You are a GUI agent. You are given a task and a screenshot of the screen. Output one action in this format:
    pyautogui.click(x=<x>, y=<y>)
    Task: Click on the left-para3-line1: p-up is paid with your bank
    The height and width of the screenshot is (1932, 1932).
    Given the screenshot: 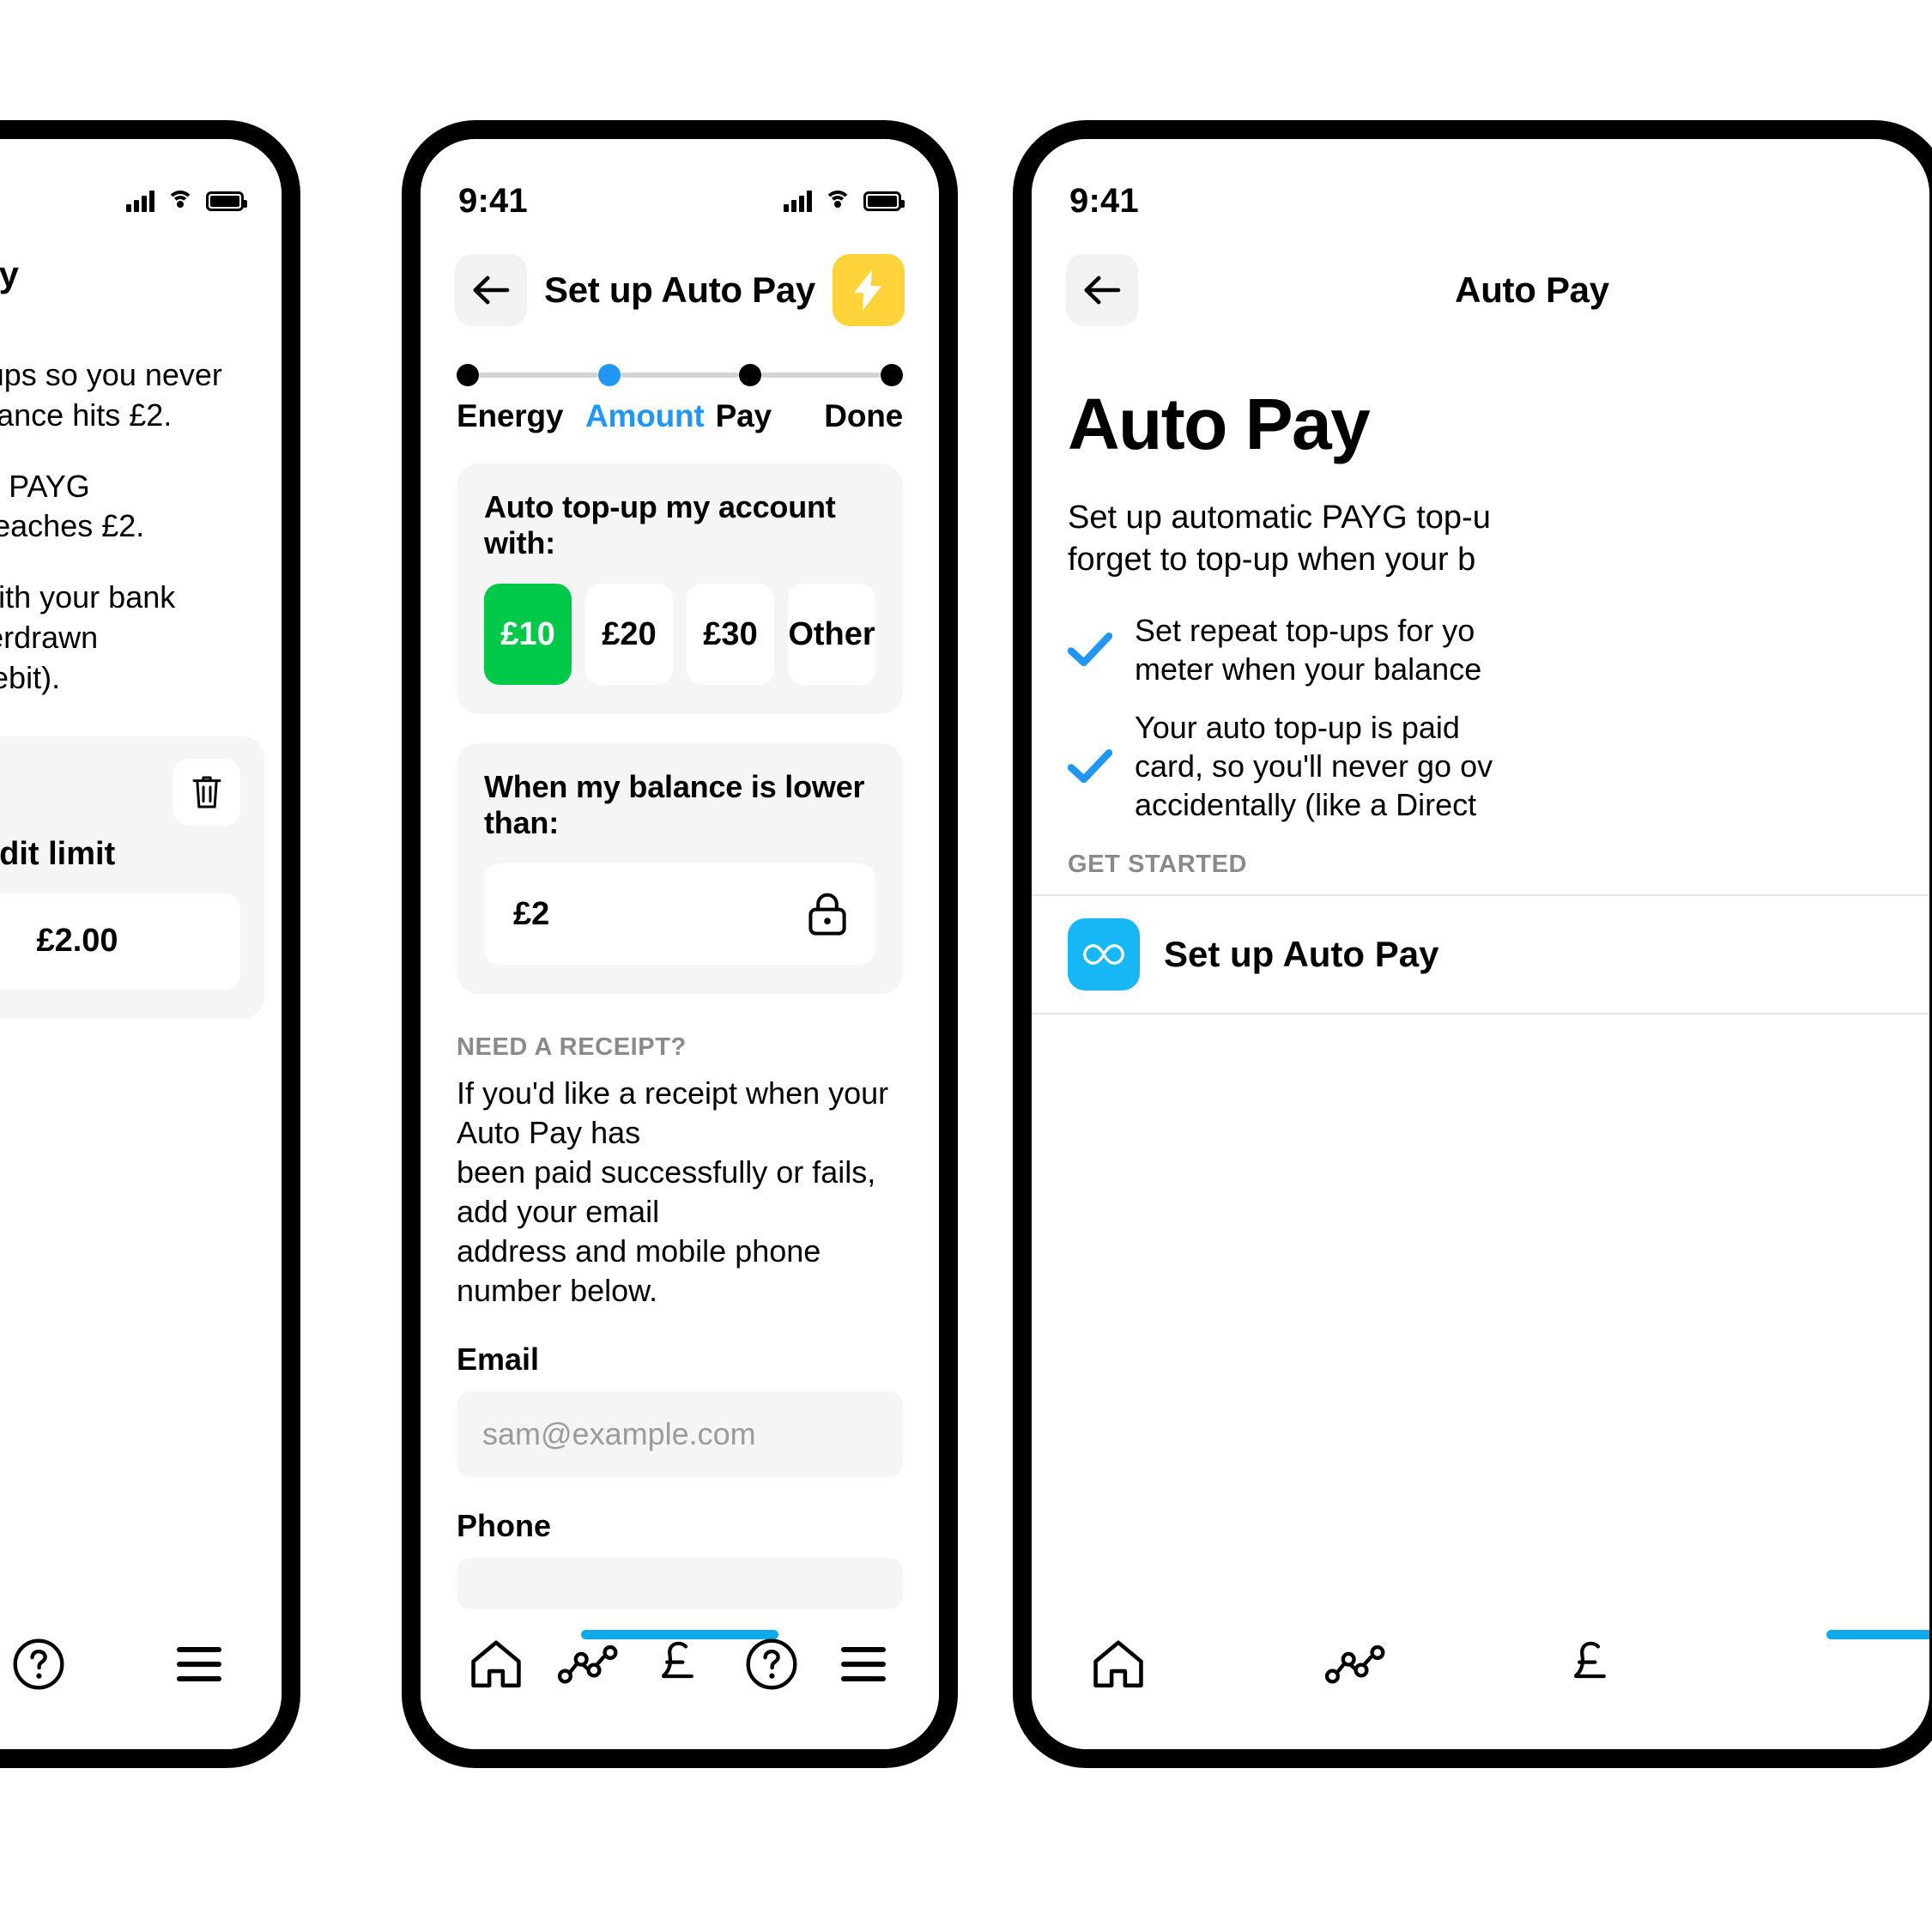 What is the action you would take?
    pyautogui.click(x=88, y=597)
    